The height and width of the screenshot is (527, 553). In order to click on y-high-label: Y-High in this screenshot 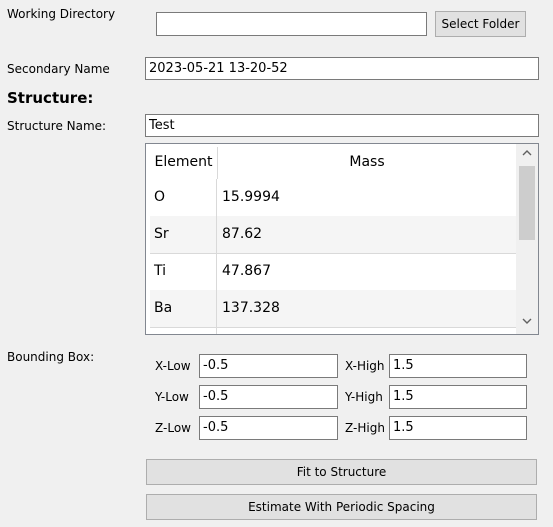, I will do `click(364, 397)`.